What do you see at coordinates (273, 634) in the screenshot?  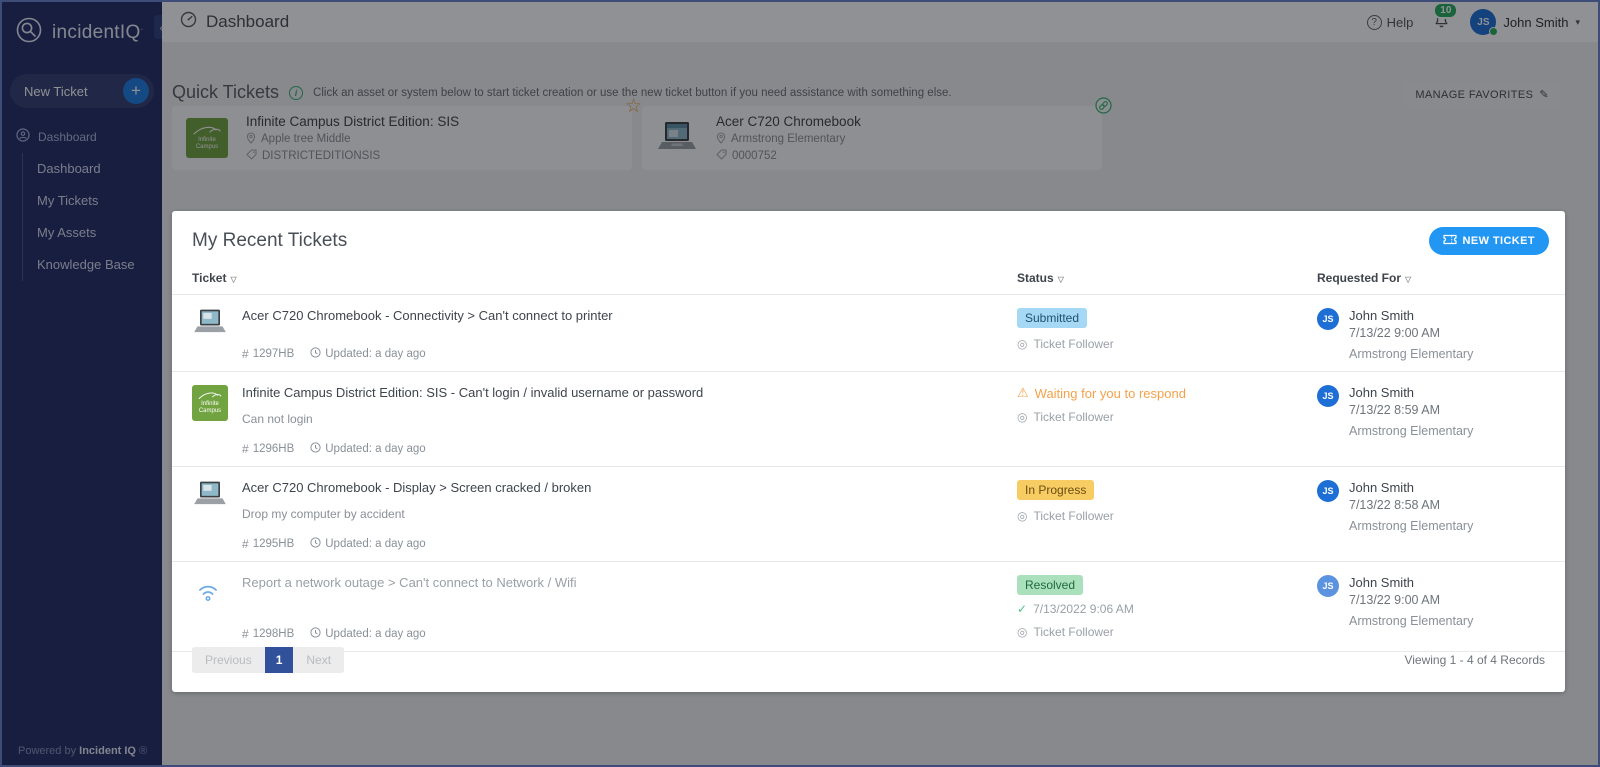 I see `ticket-number: 1298HB` at bounding box center [273, 634].